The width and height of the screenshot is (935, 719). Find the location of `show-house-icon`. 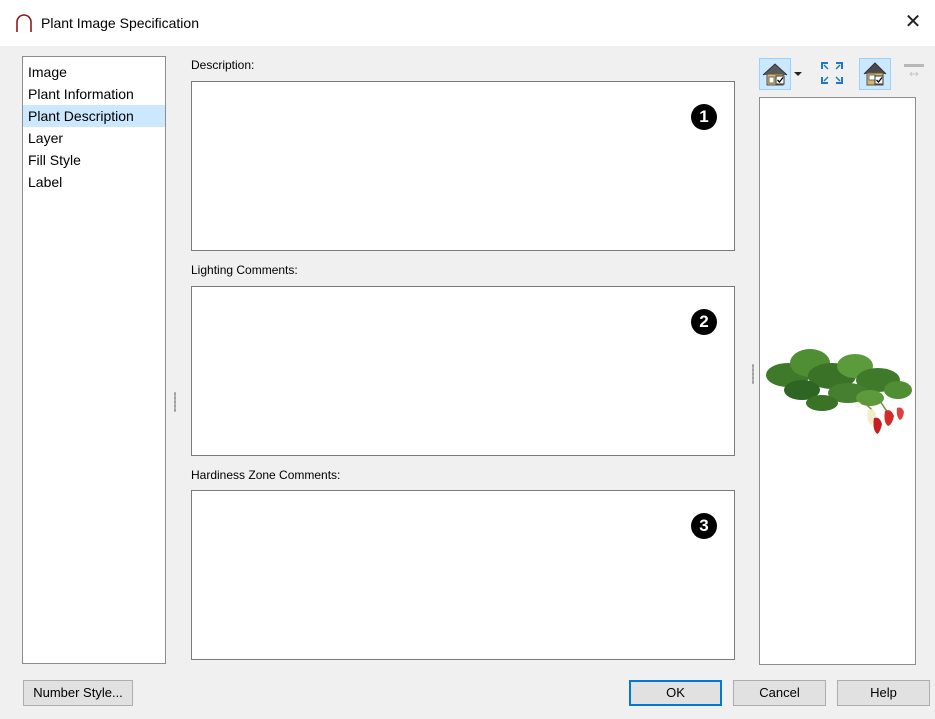

show-house-icon is located at coordinates (875, 74).